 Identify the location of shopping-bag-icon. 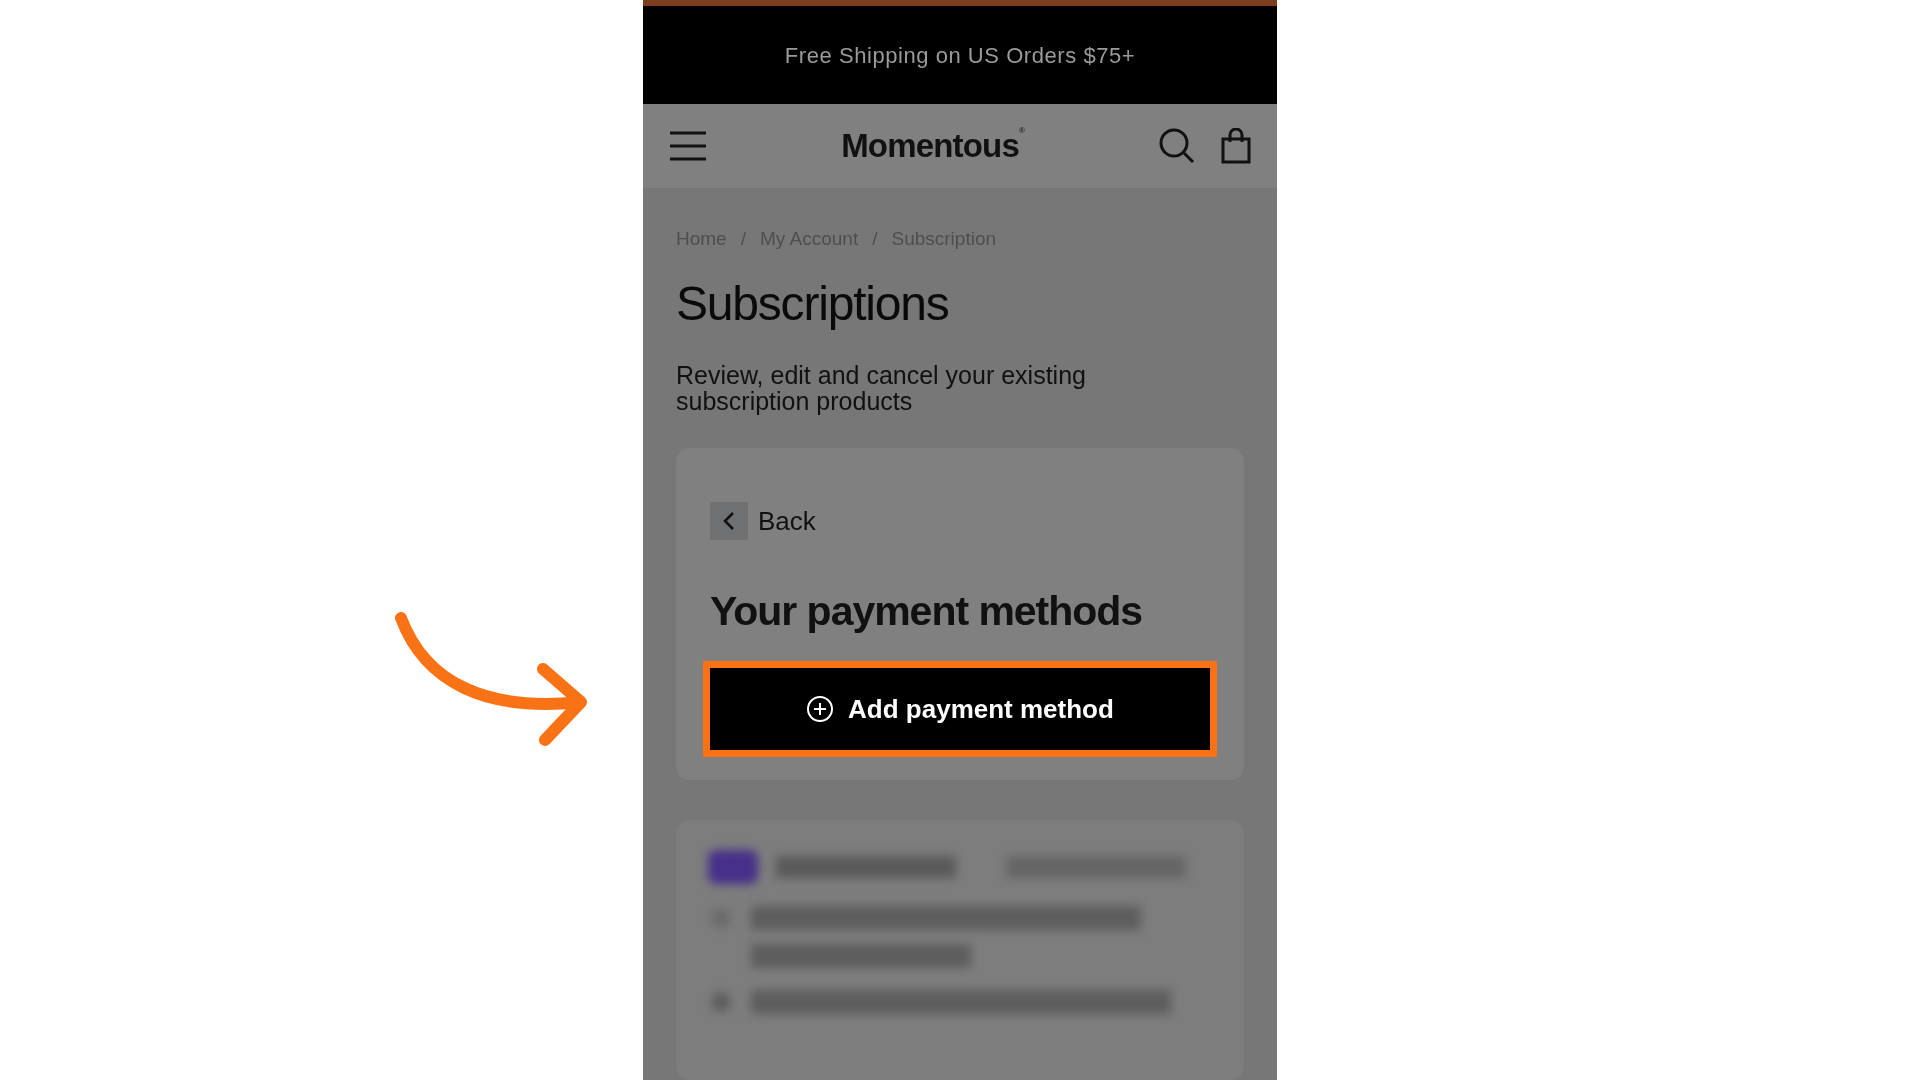
(1236, 146).